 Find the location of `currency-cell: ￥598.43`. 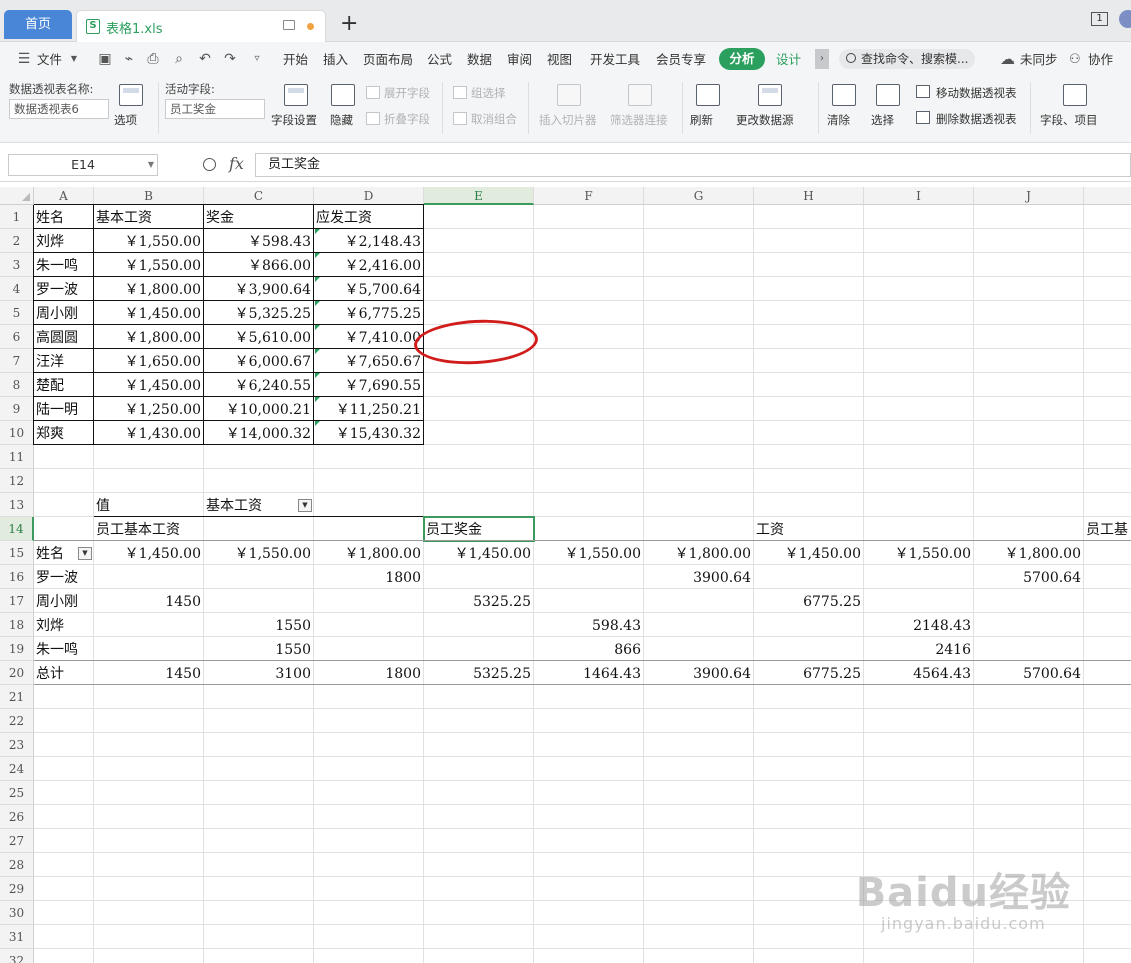

currency-cell: ￥598.43 is located at coordinates (258, 241).